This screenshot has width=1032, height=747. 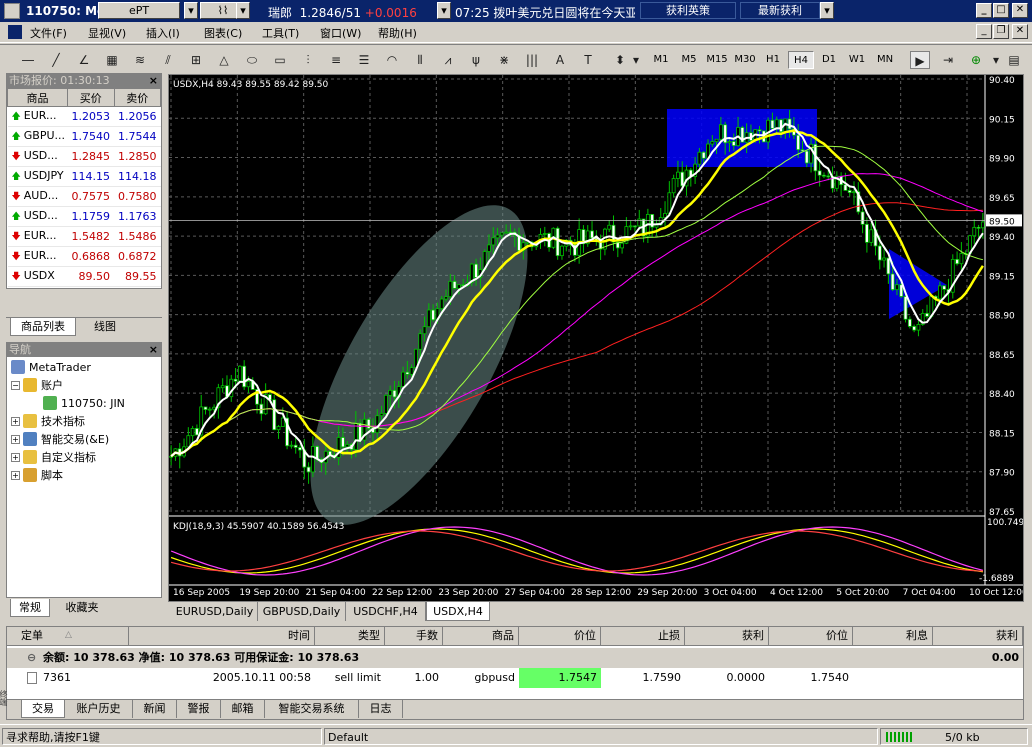 What do you see at coordinates (308, 60) in the screenshot?
I see `fibo-fan-icon: ⫶` at bounding box center [308, 60].